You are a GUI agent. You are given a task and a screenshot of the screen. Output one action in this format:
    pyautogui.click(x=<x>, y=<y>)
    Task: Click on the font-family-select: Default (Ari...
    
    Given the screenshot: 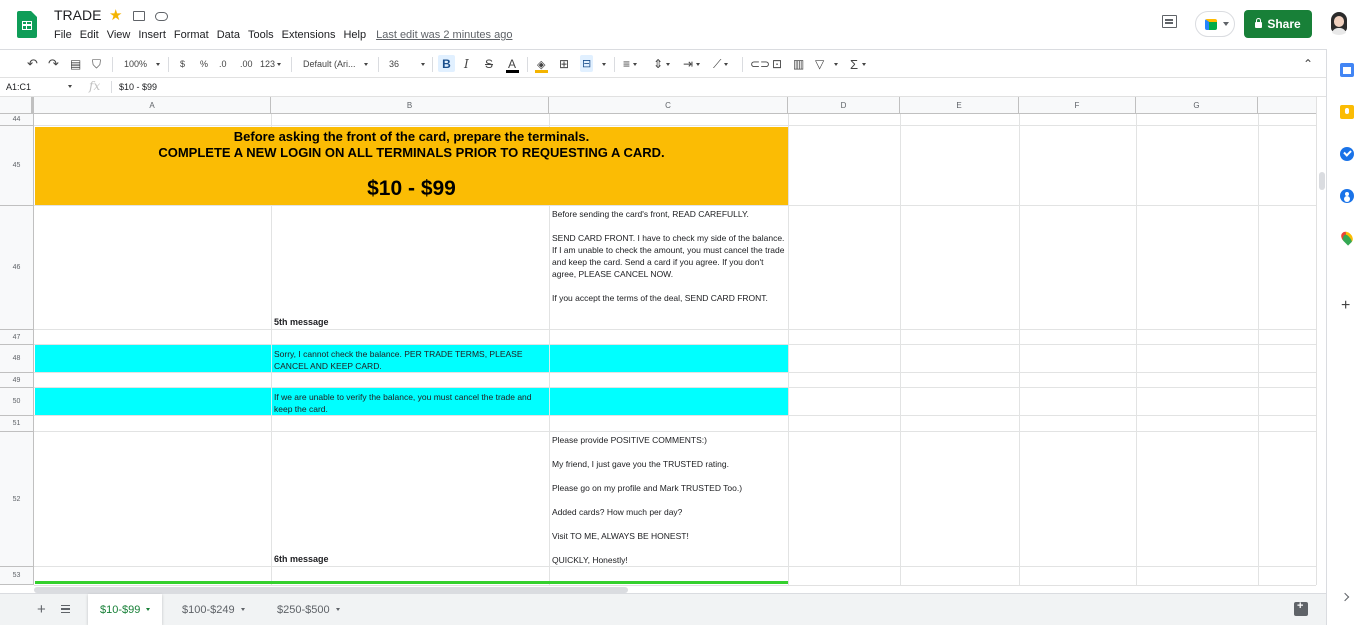 What is the action you would take?
    pyautogui.click(x=335, y=64)
    